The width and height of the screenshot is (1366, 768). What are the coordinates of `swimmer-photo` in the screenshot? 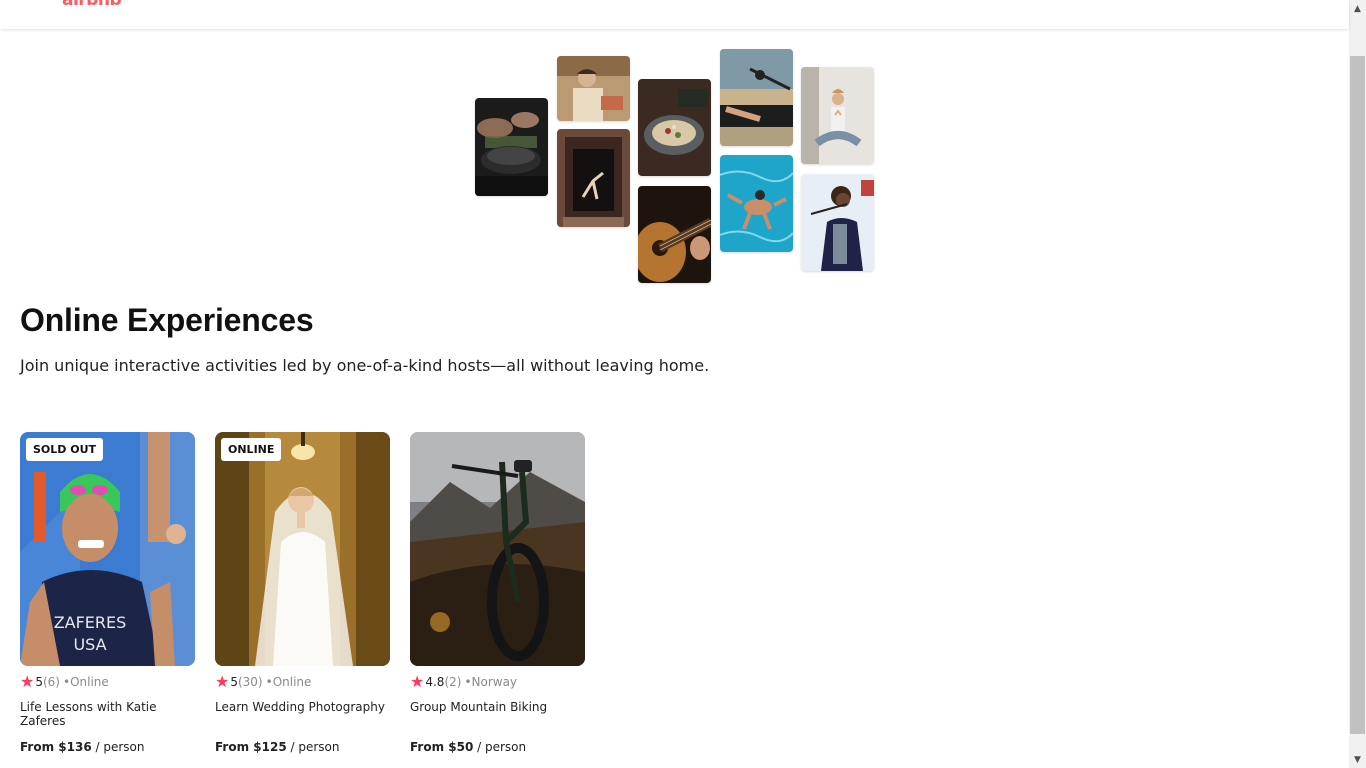 It's located at (756, 203).